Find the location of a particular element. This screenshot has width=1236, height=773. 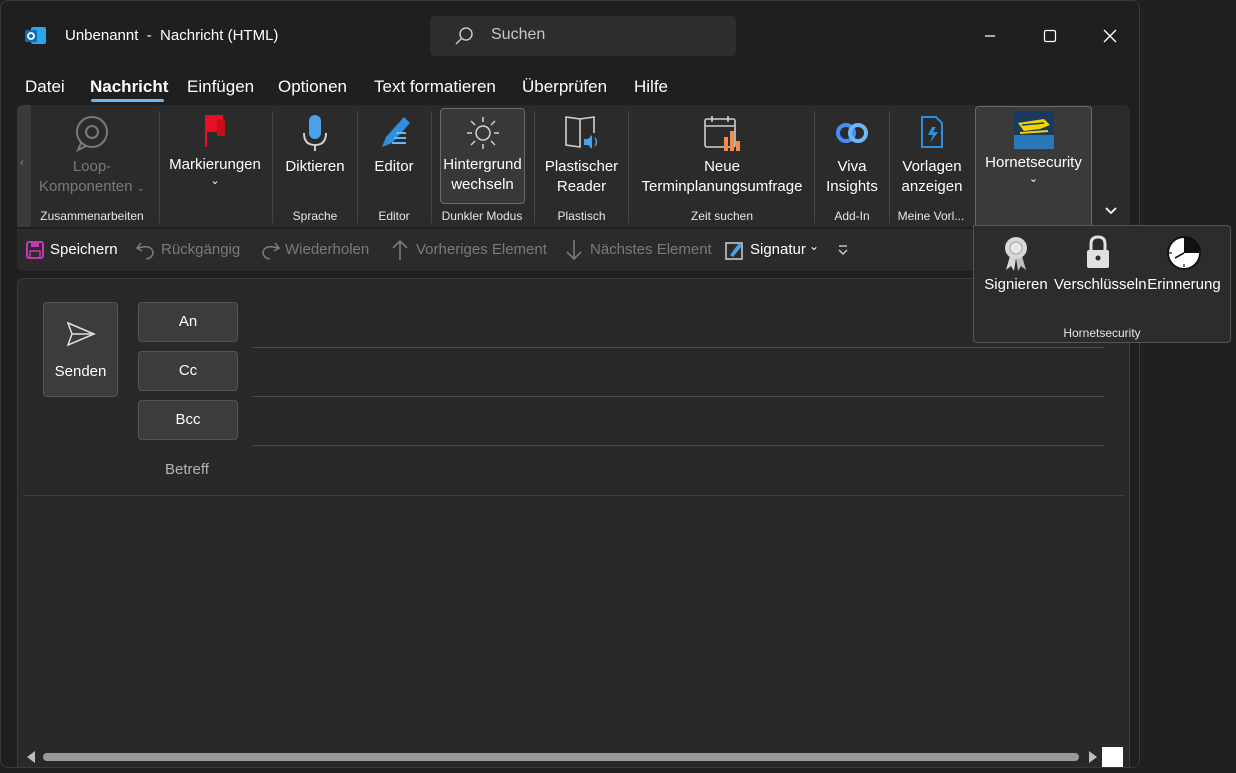

diktieren-label: Diktieren is located at coordinates (315, 166).